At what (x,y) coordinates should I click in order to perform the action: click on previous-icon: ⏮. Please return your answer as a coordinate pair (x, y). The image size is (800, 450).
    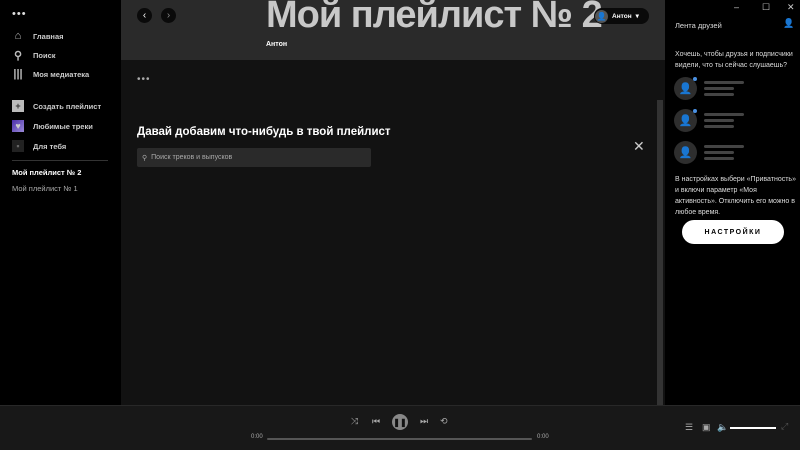
    Looking at the image, I should click on (376, 421).